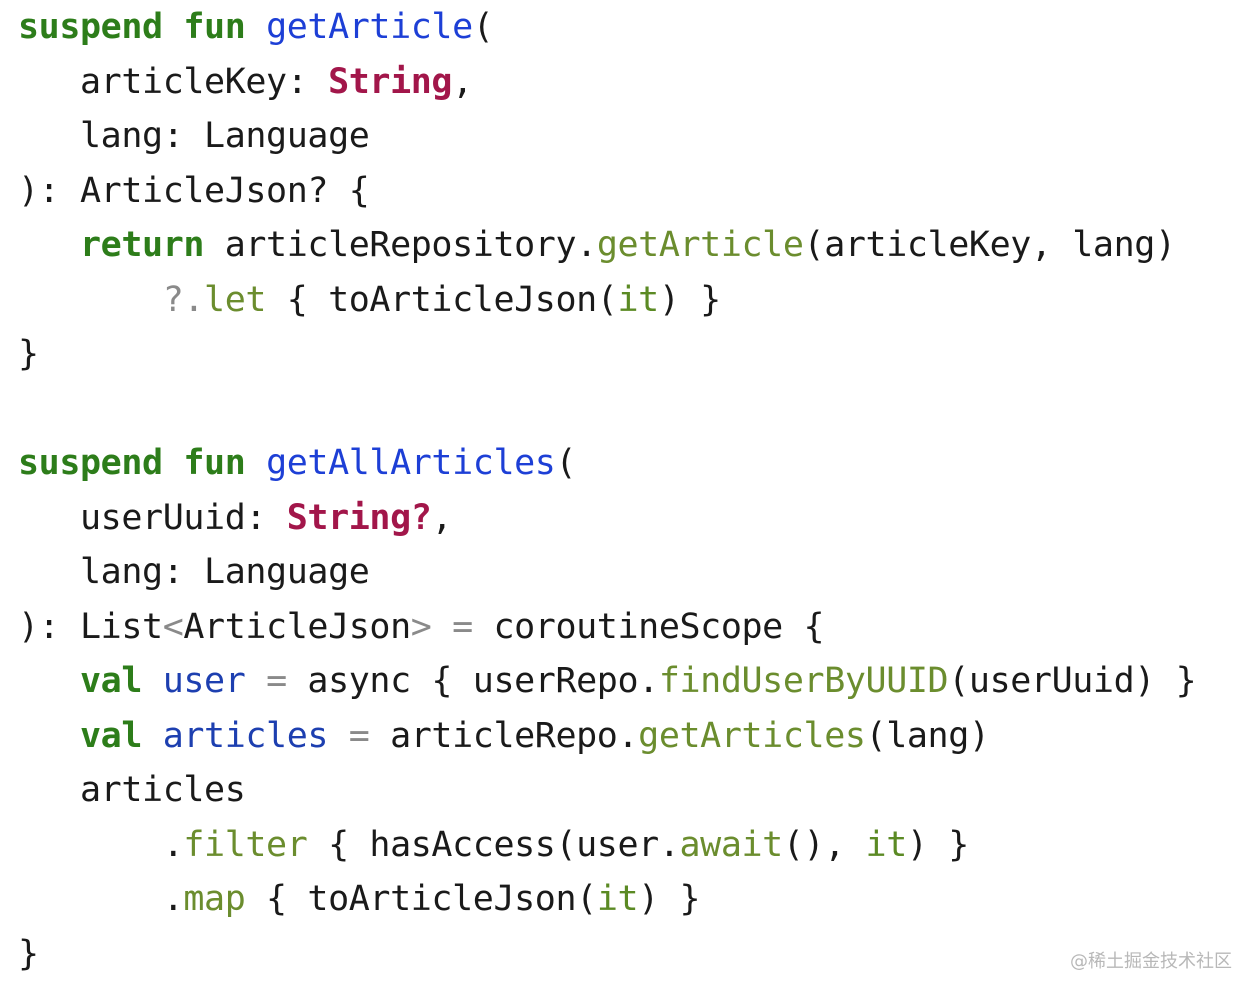 The image size is (1240, 981). I want to click on code-token-plain: userUuid:, so click(152, 518).